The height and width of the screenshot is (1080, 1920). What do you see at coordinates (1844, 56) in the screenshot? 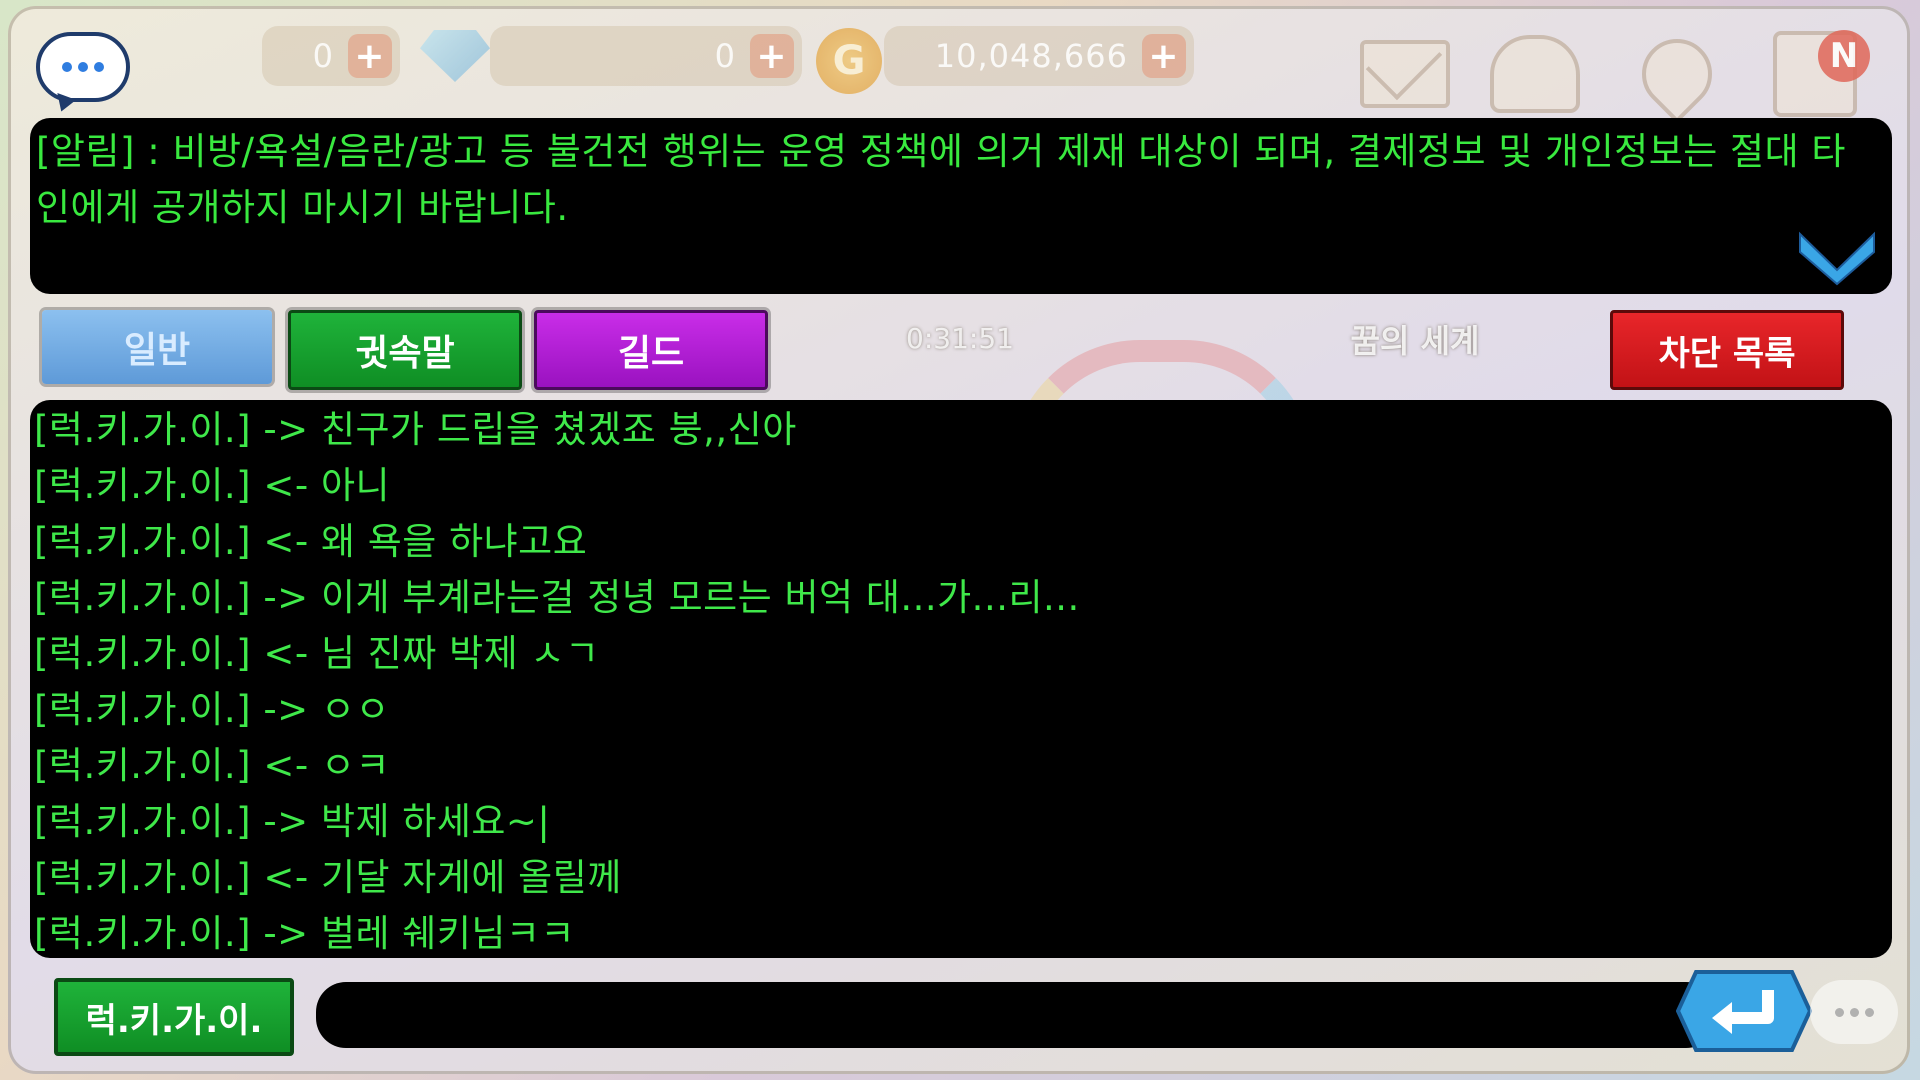
I see `new-badge: N` at bounding box center [1844, 56].